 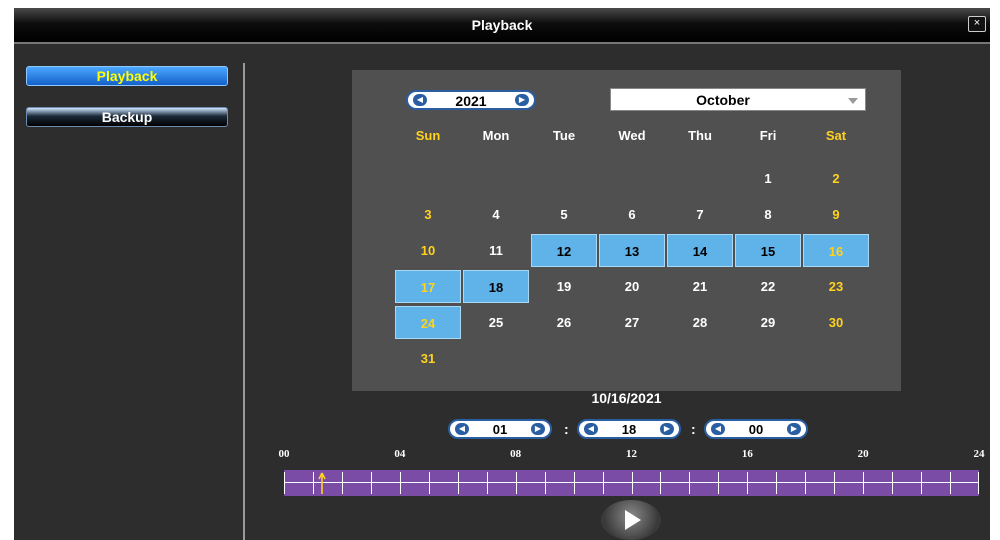 What do you see at coordinates (500, 429) in the screenshot?
I see `hour-spinner: ◀ 01 ▶` at bounding box center [500, 429].